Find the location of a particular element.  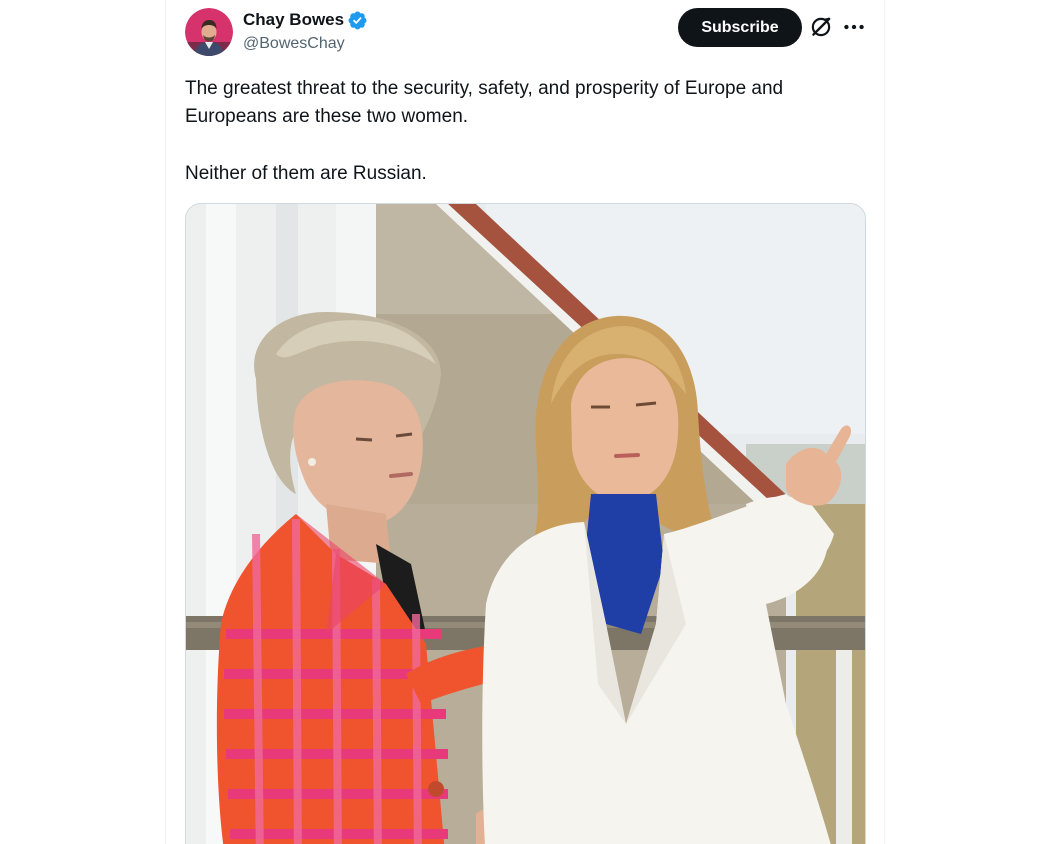

grok-icon is located at coordinates (821, 27).